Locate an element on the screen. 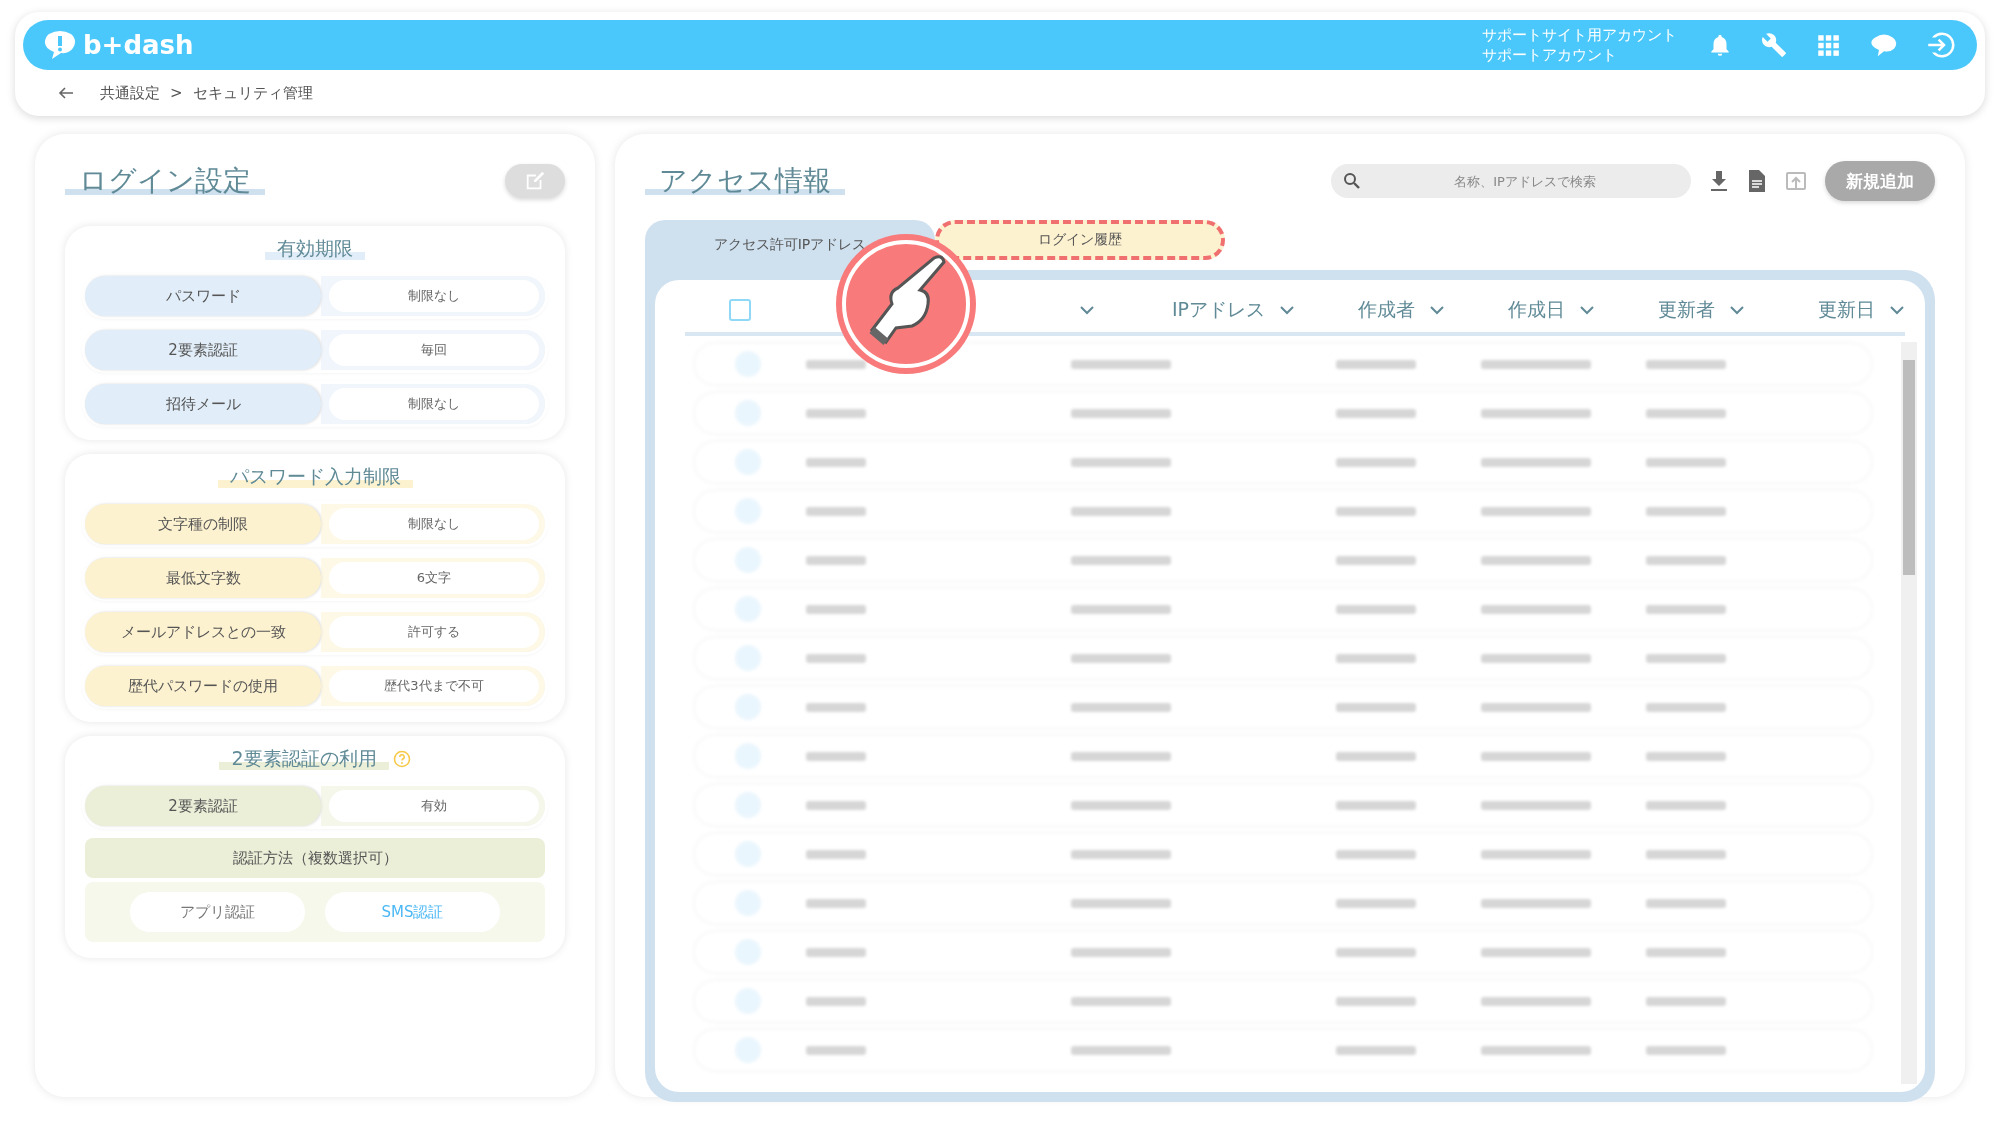 Image resolution: width=2000 pixels, height=1125 pixels. setting-value: 6文字 is located at coordinates (434, 578).